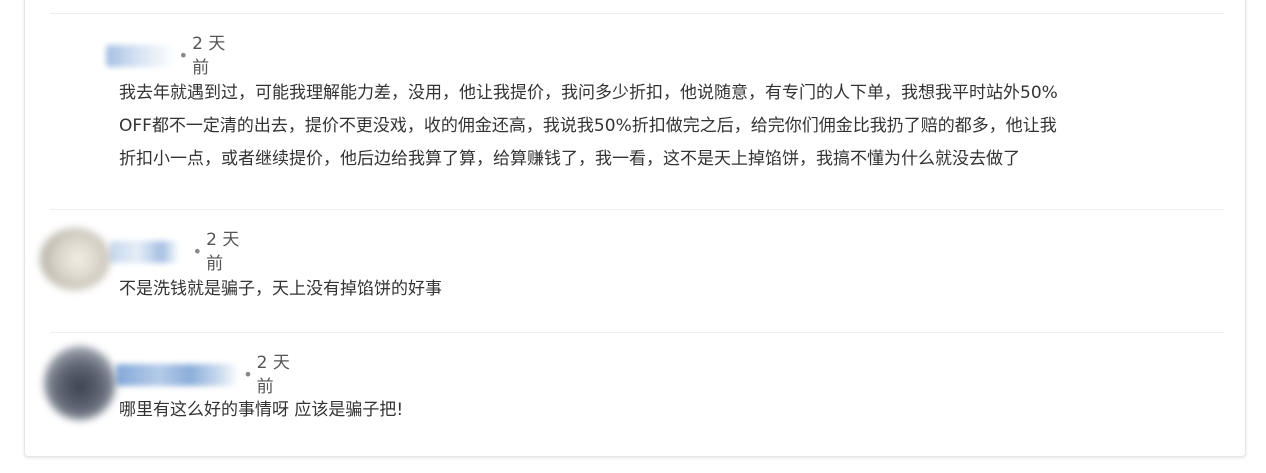 The image size is (1266, 473). Describe the element at coordinates (669, 289) in the screenshot. I see `comment-text: 不是洗钱就是骗子，天上没有掉馅饼的好事` at that location.